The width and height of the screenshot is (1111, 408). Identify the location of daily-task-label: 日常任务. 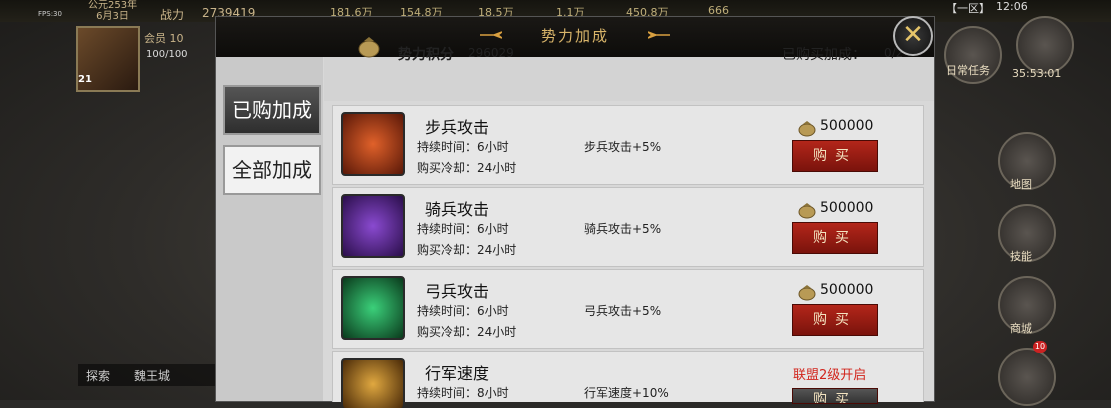
(968, 70).